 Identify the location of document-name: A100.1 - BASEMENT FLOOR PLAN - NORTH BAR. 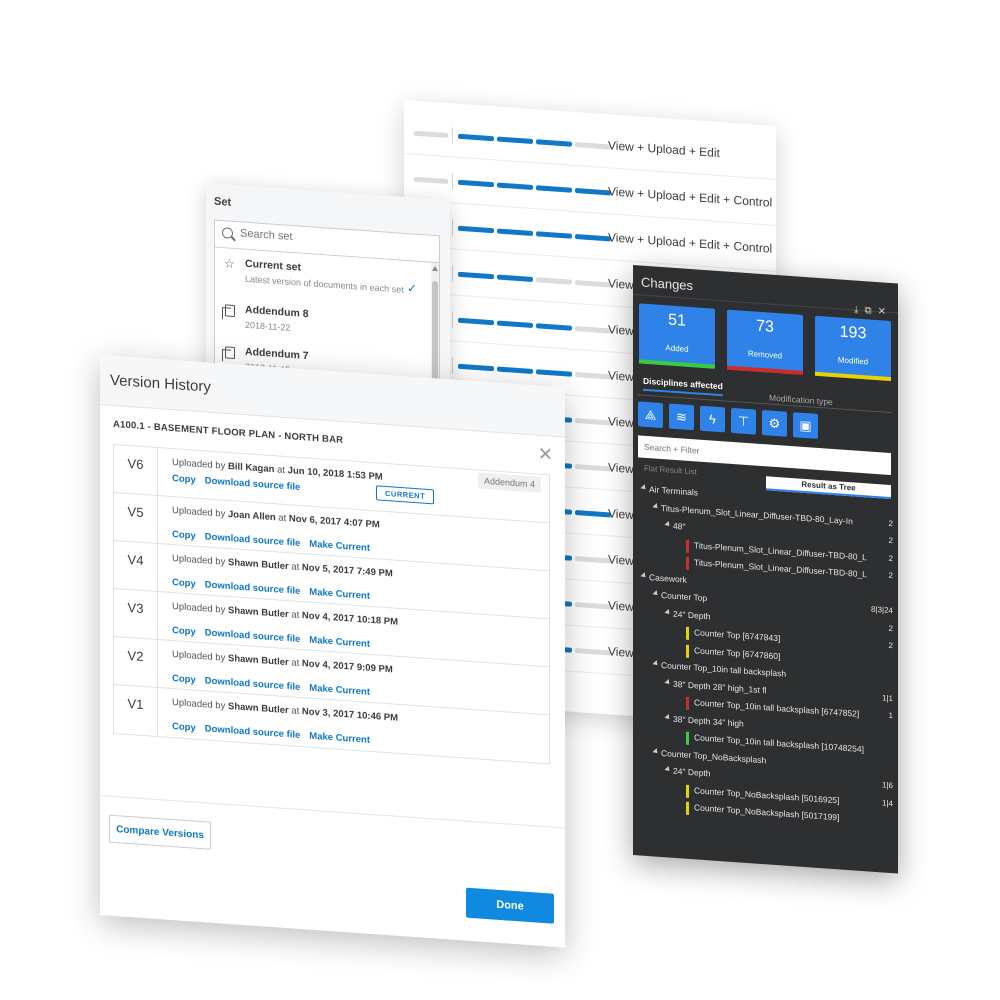
(228, 432).